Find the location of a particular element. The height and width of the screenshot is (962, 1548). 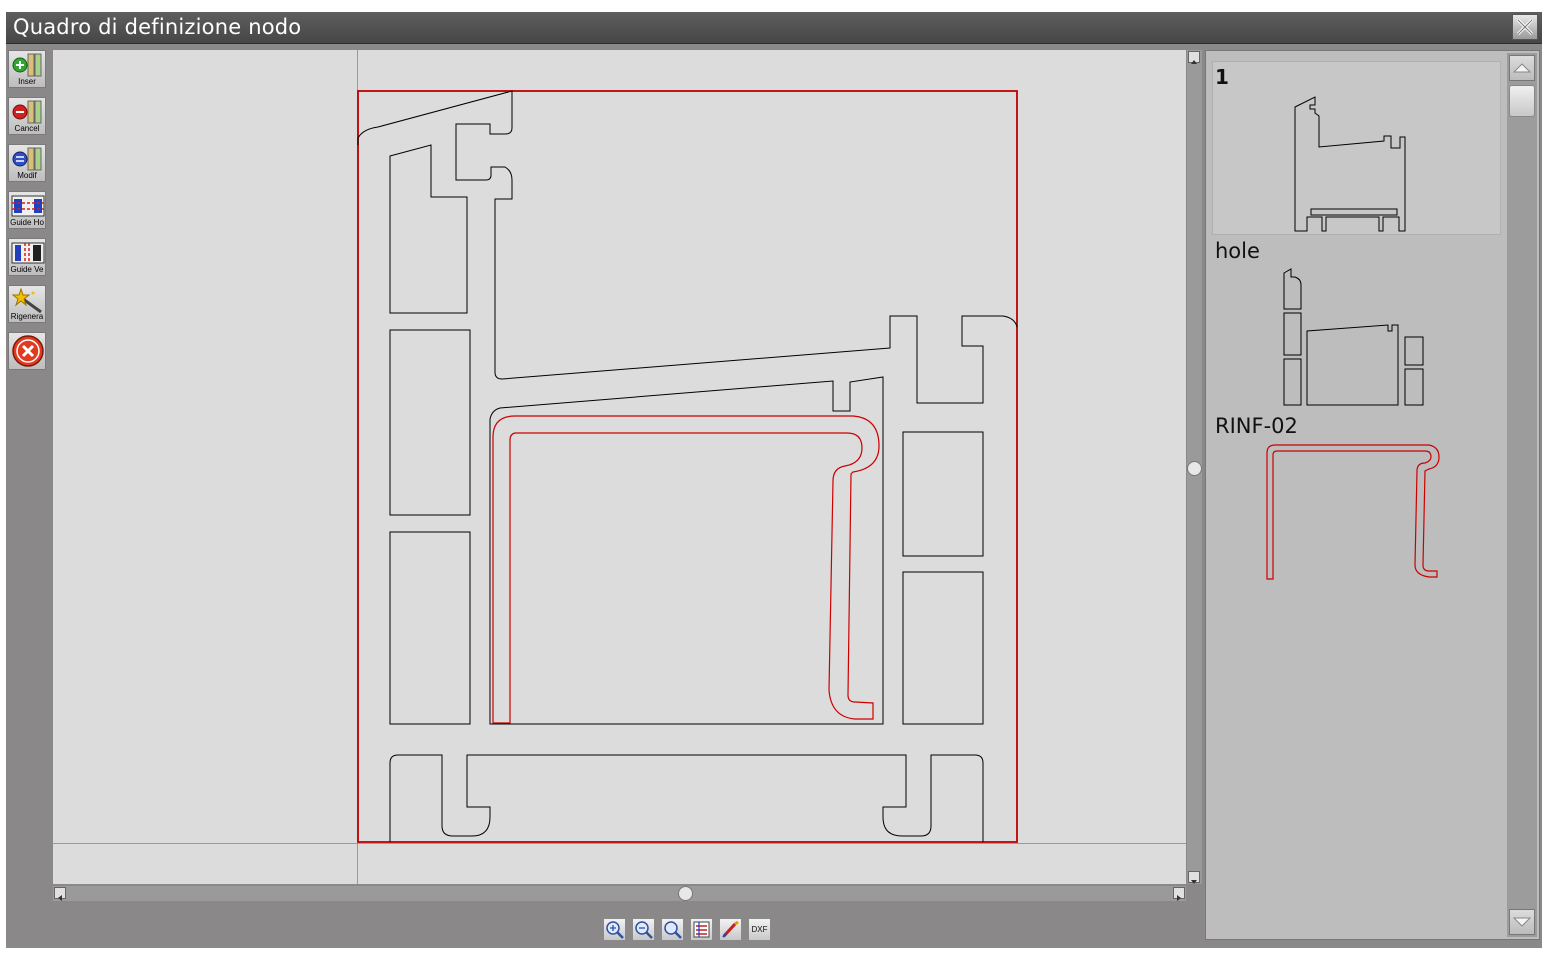

delete-label: Cancel is located at coordinates (27, 128).